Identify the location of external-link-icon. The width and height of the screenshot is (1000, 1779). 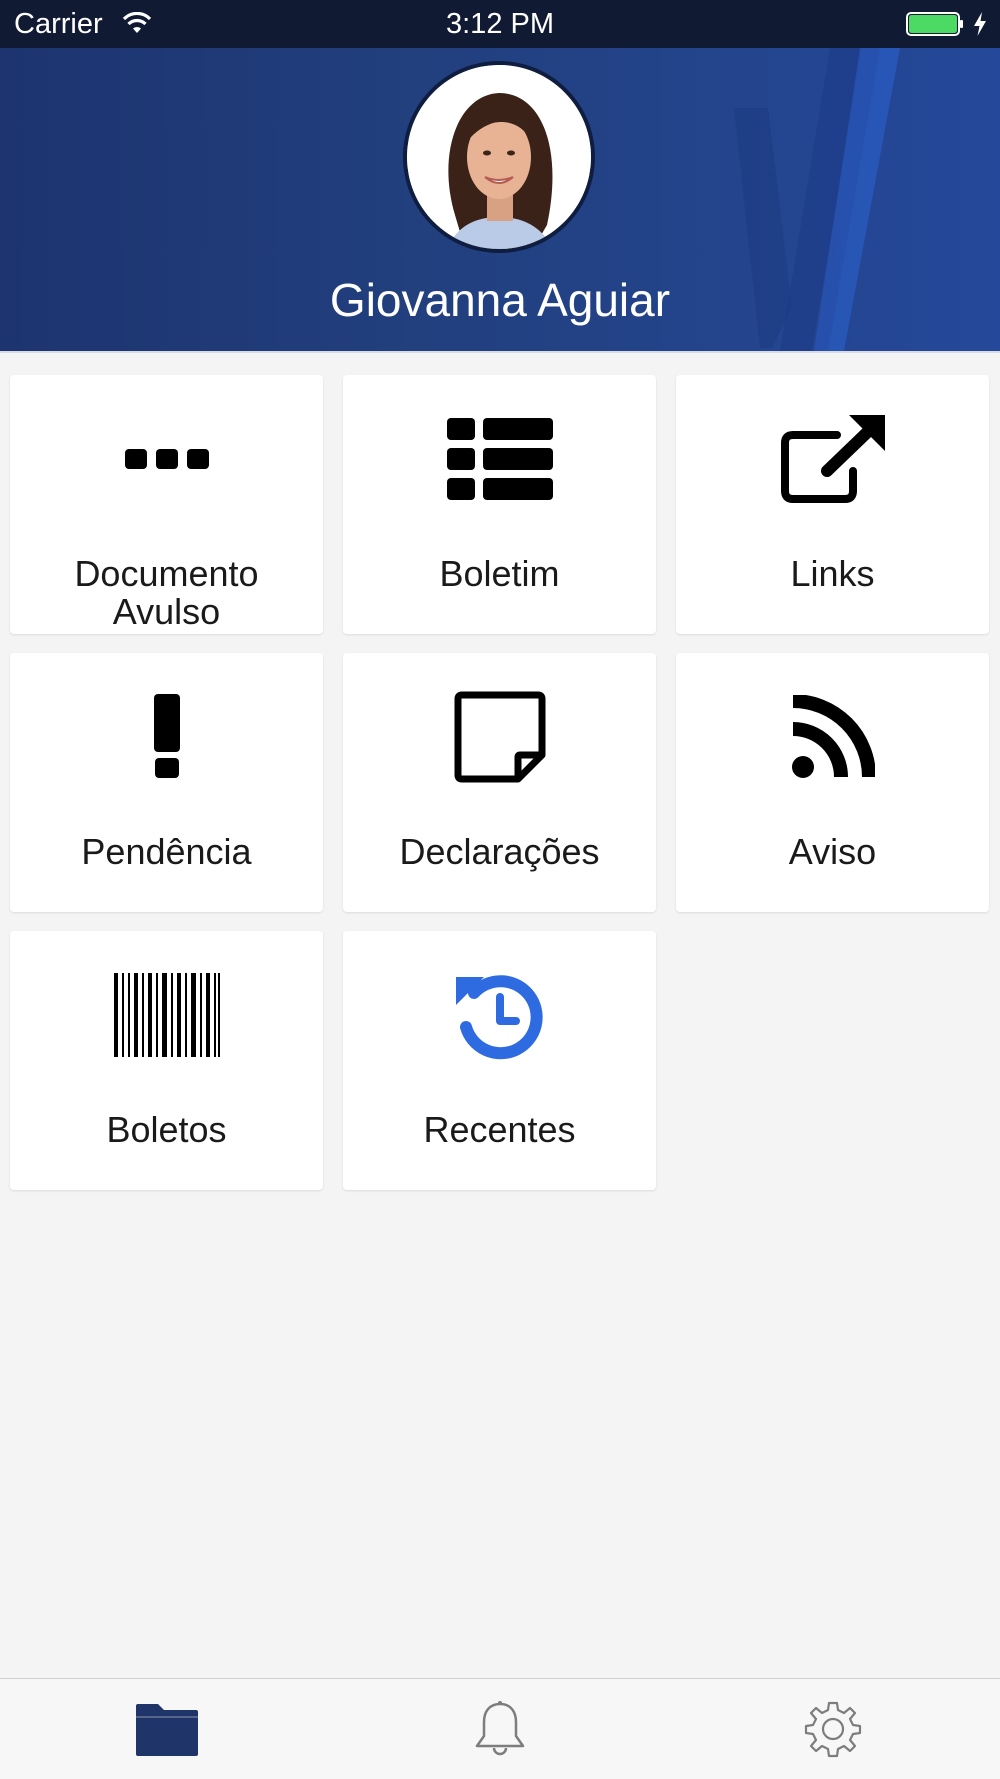
(832, 459).